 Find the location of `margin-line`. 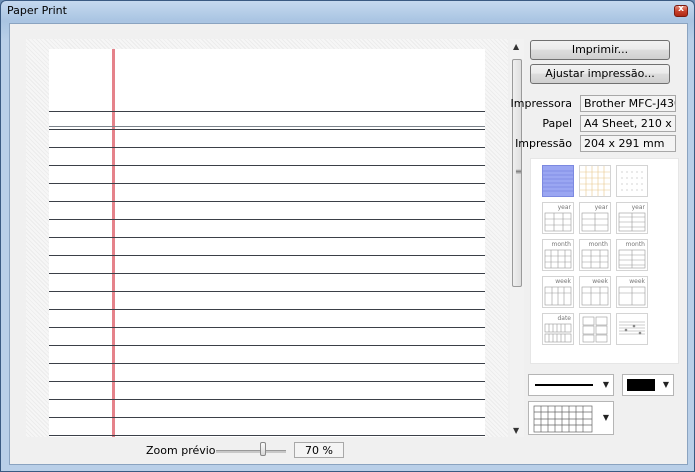

margin-line is located at coordinates (113, 243).